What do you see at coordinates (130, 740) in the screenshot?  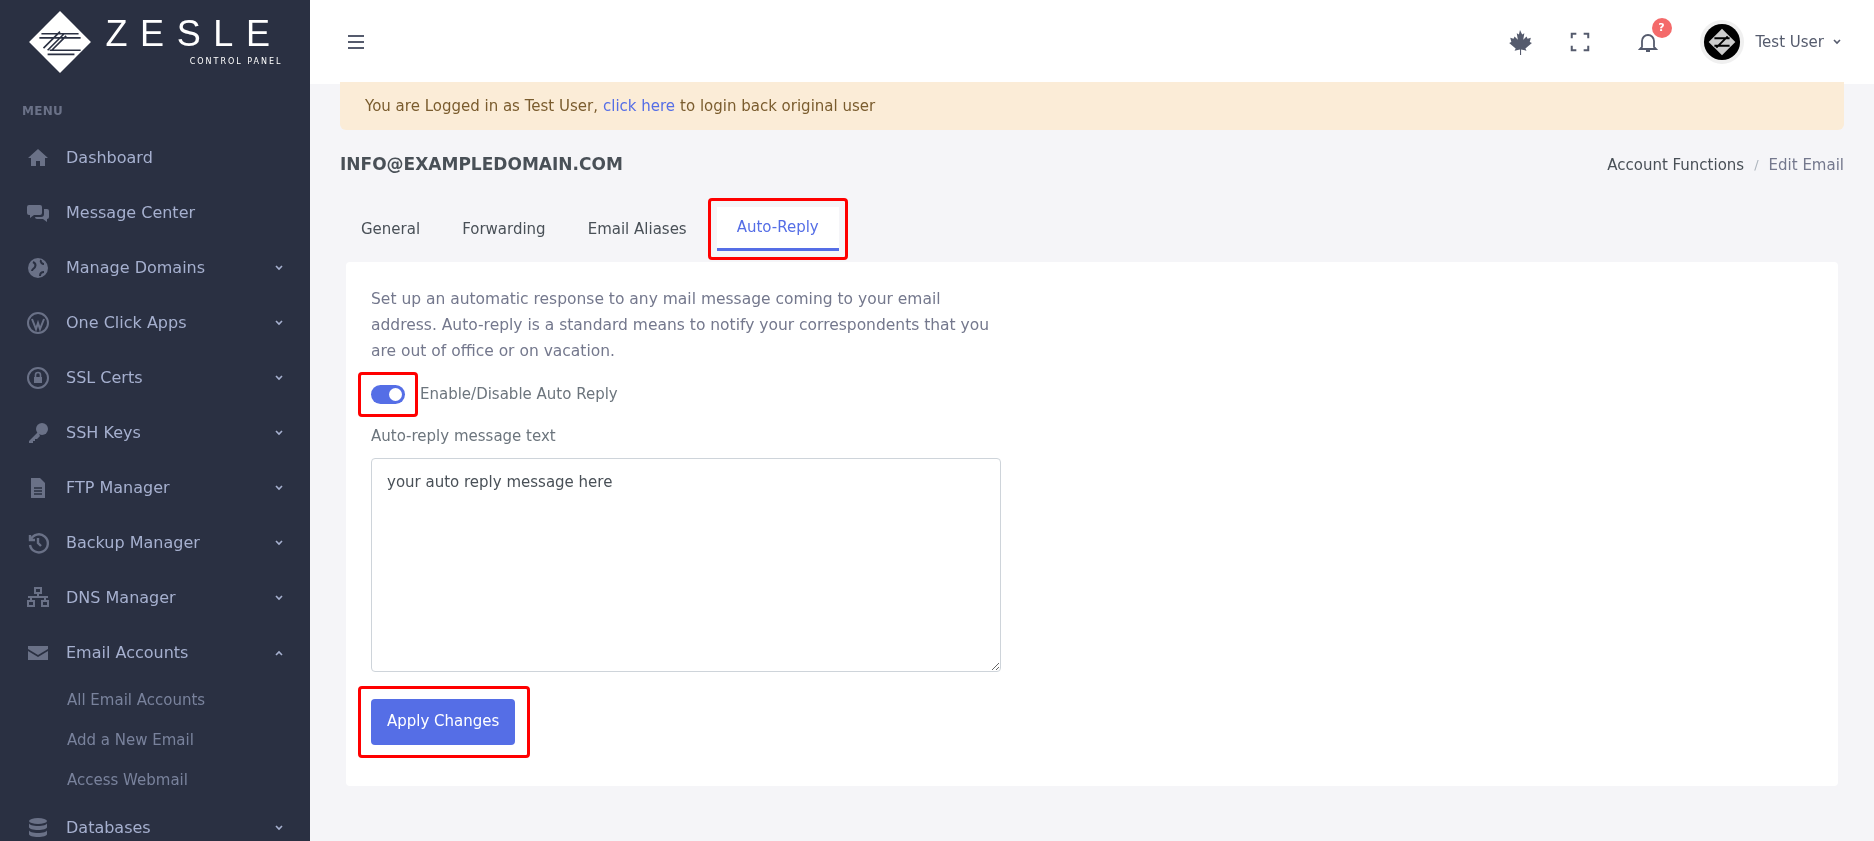 I see `submenu-item: Add a New Email` at bounding box center [130, 740].